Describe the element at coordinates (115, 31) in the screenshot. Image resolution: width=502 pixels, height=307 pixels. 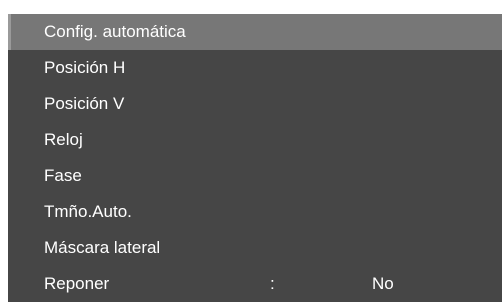
I see `menu-item-label: Config. automática` at that location.